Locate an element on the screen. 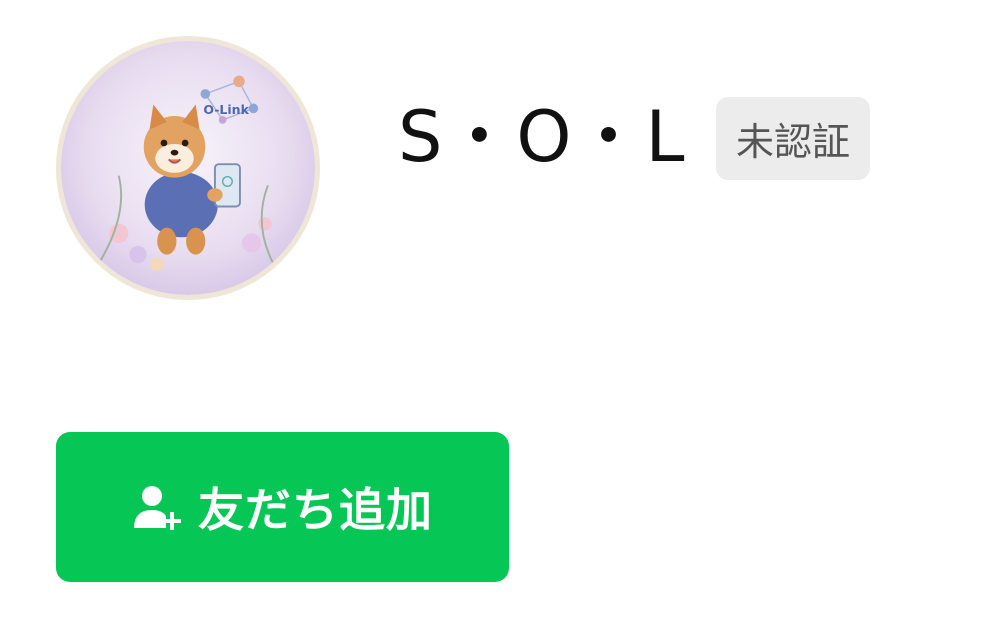 The image size is (1008, 641). shiba-dog-avatar-icon: O-Link is located at coordinates (188, 168).